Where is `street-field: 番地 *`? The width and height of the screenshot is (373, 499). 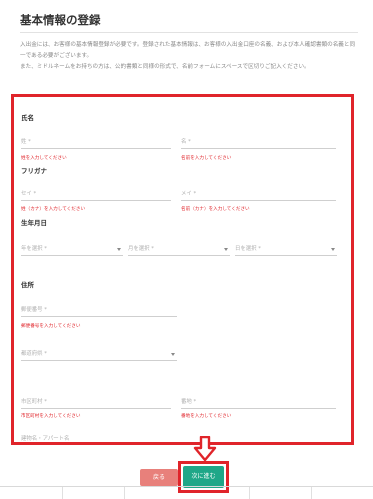
street-field: 番地 * is located at coordinates (258, 401).